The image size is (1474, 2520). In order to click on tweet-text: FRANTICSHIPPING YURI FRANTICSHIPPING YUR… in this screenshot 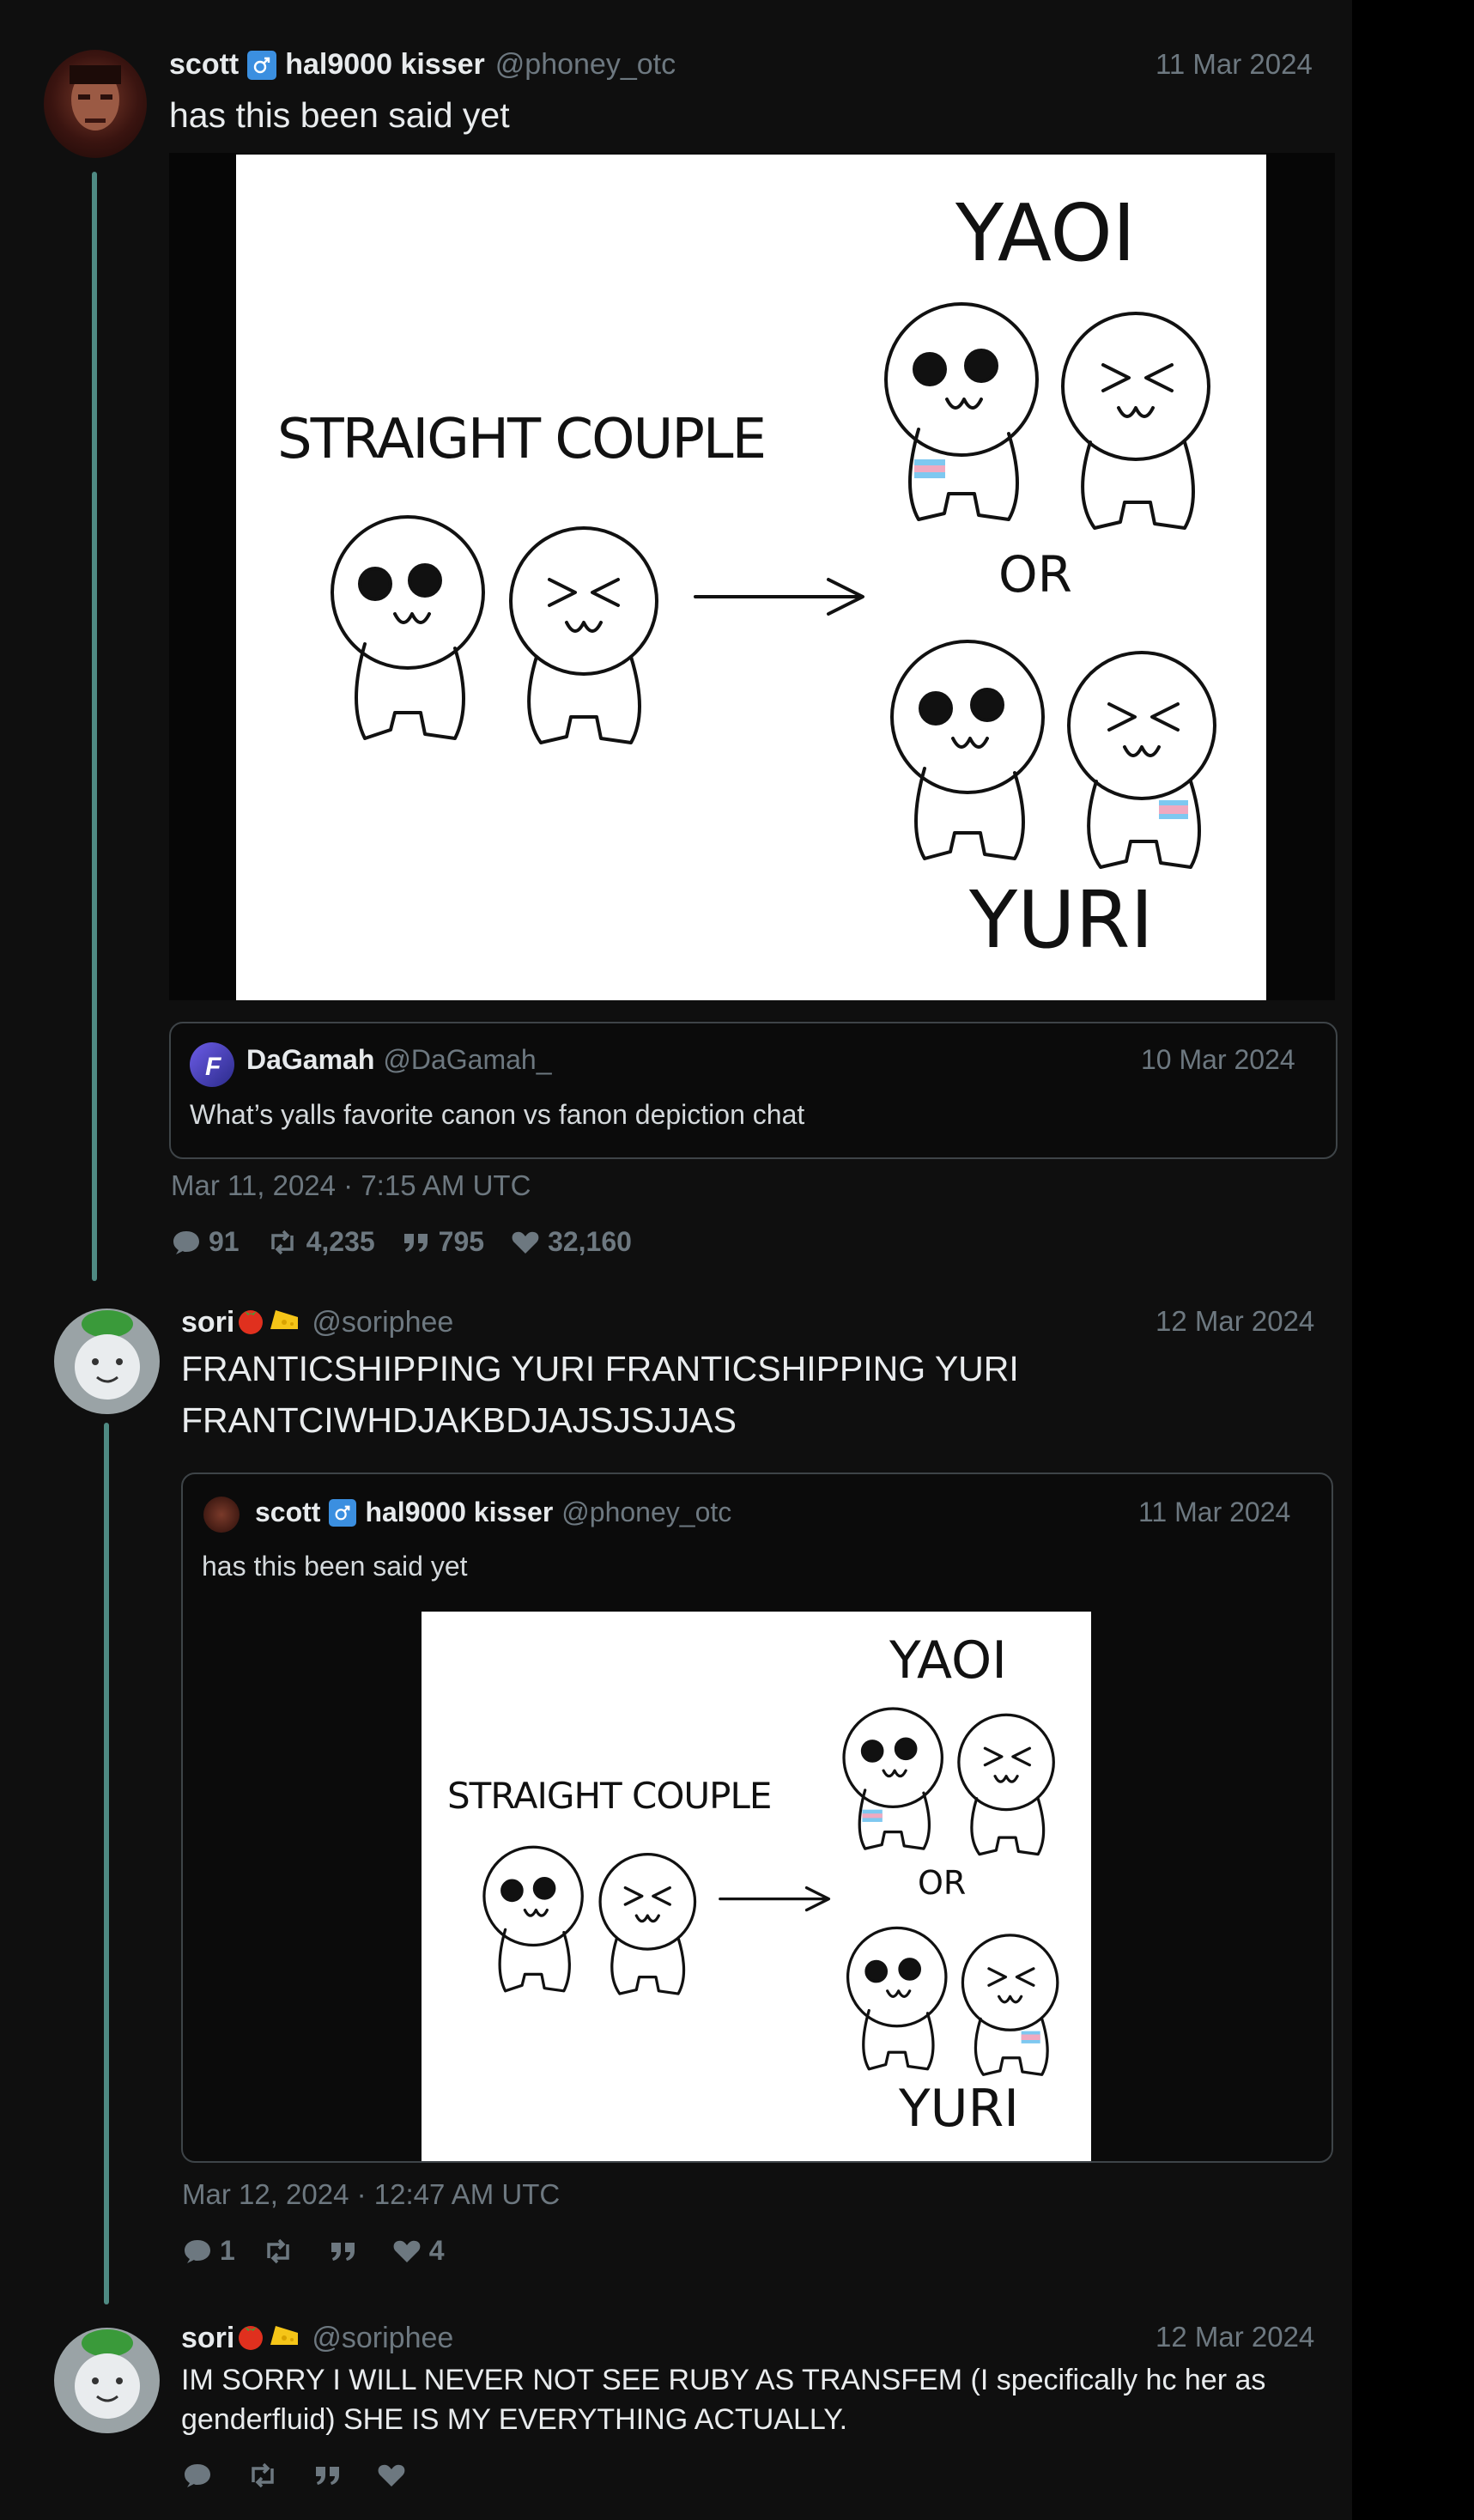, I will do `click(600, 1394)`.